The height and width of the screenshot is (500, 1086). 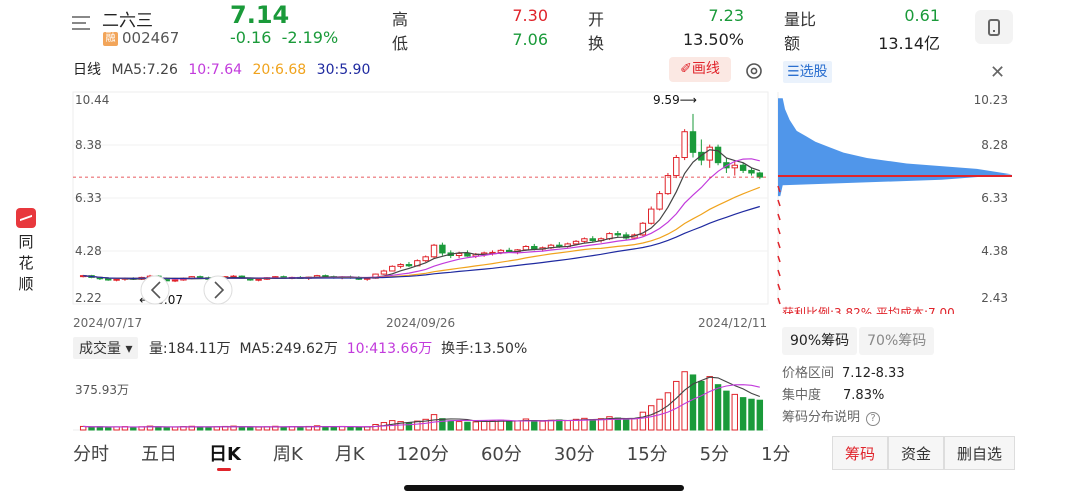 I want to click on tab-1min: 1分, so click(x=775, y=453).